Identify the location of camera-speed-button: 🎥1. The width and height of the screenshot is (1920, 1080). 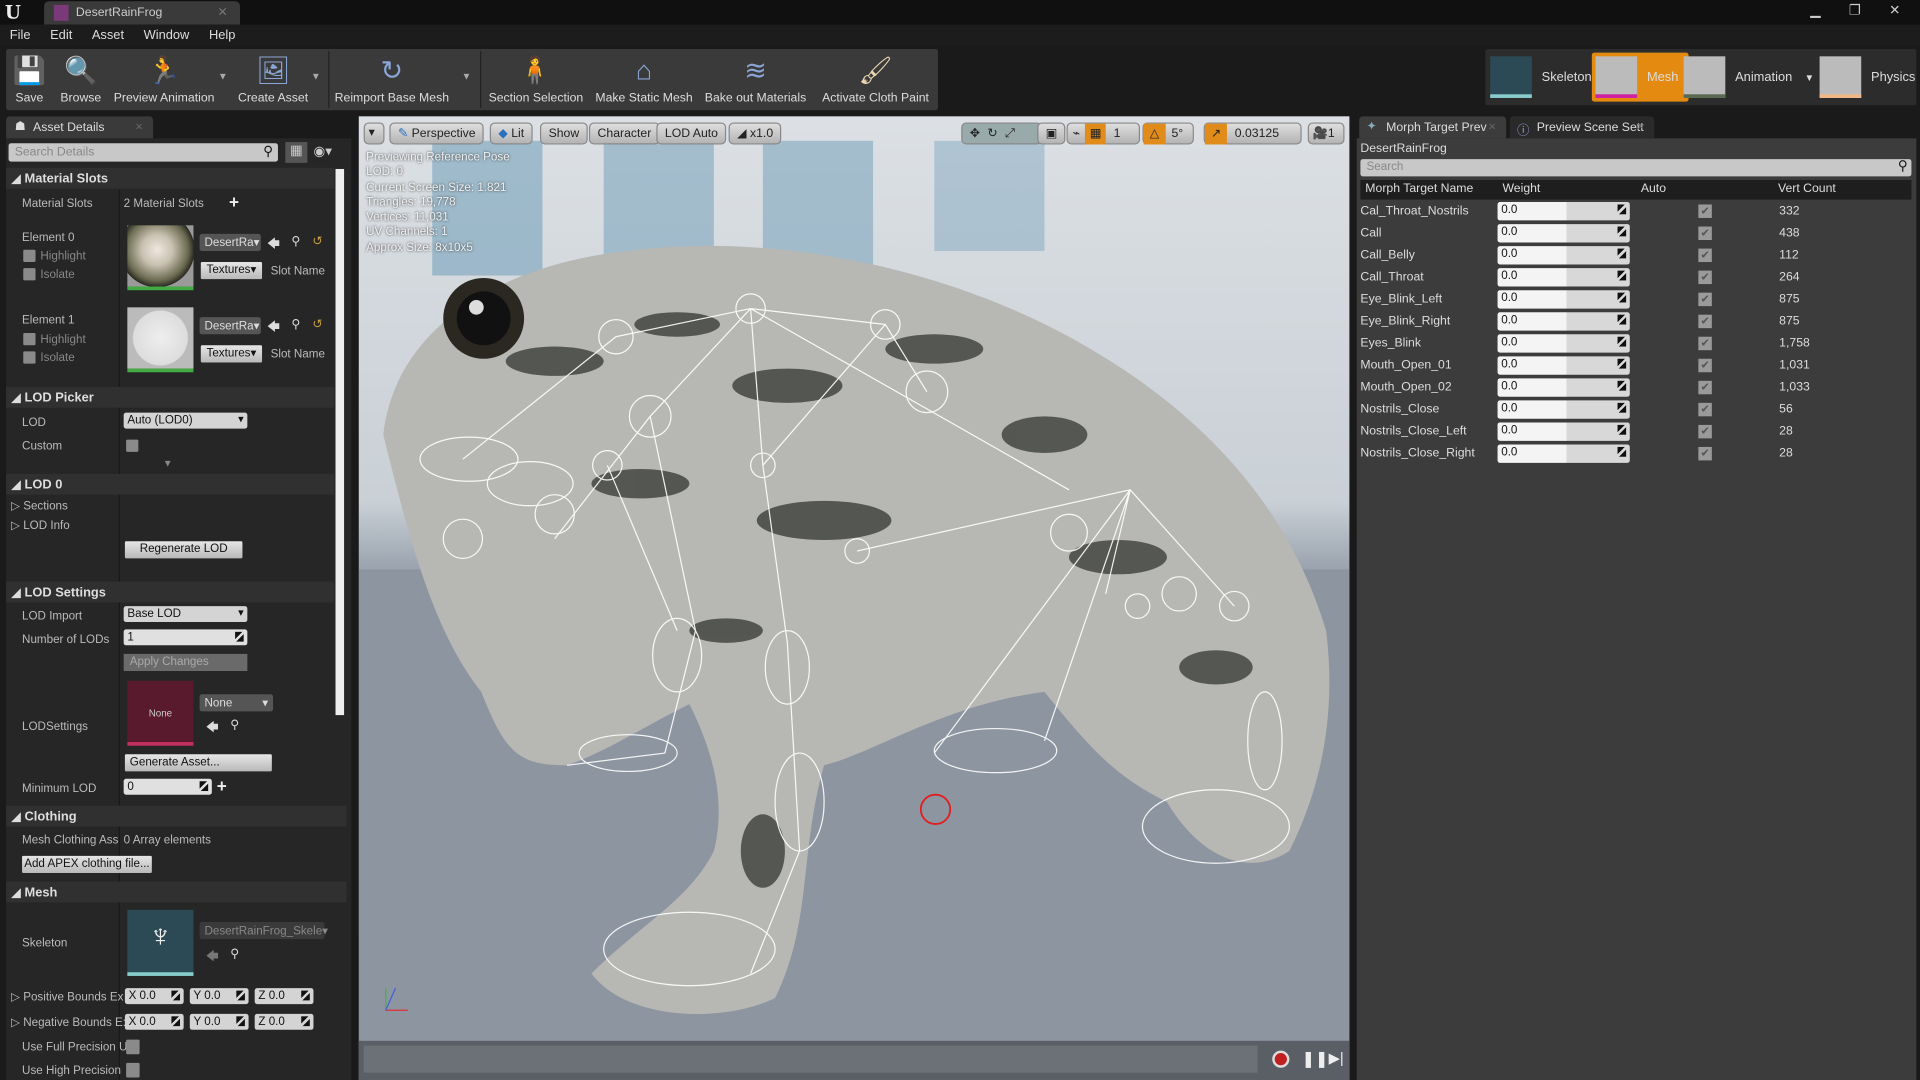
(1326, 133).